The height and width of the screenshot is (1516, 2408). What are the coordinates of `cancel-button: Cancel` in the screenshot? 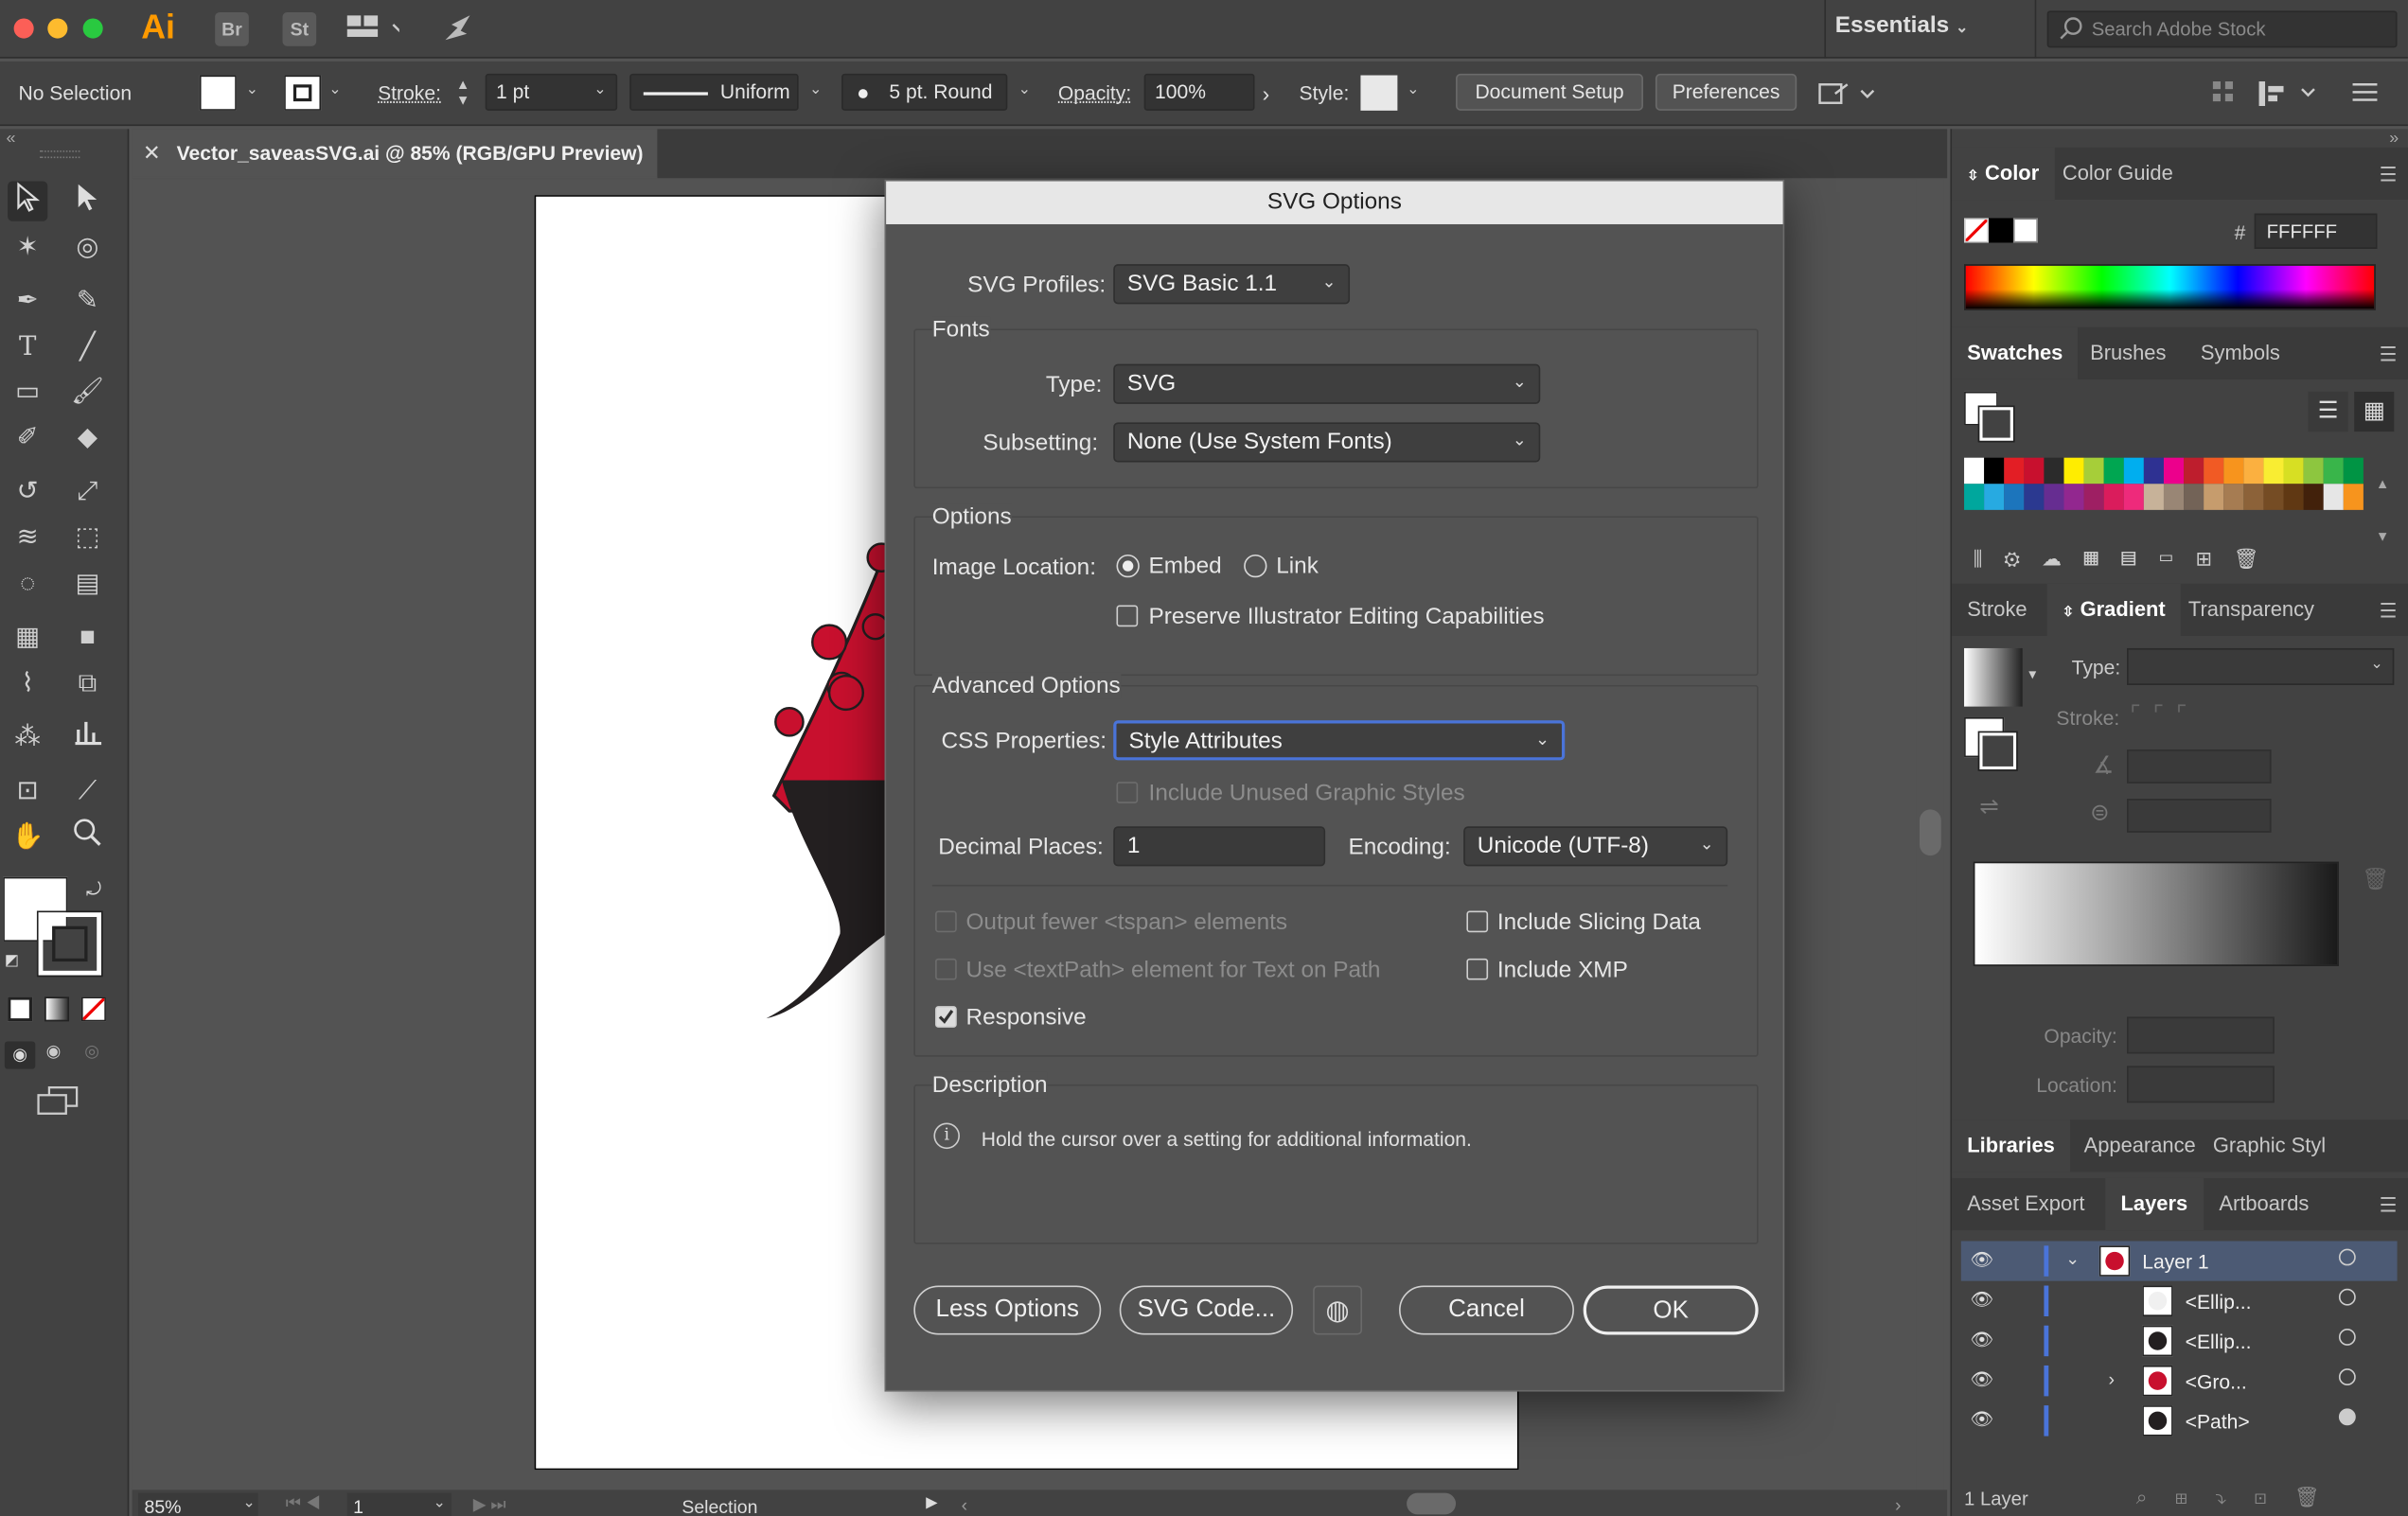 It's located at (1487, 1310).